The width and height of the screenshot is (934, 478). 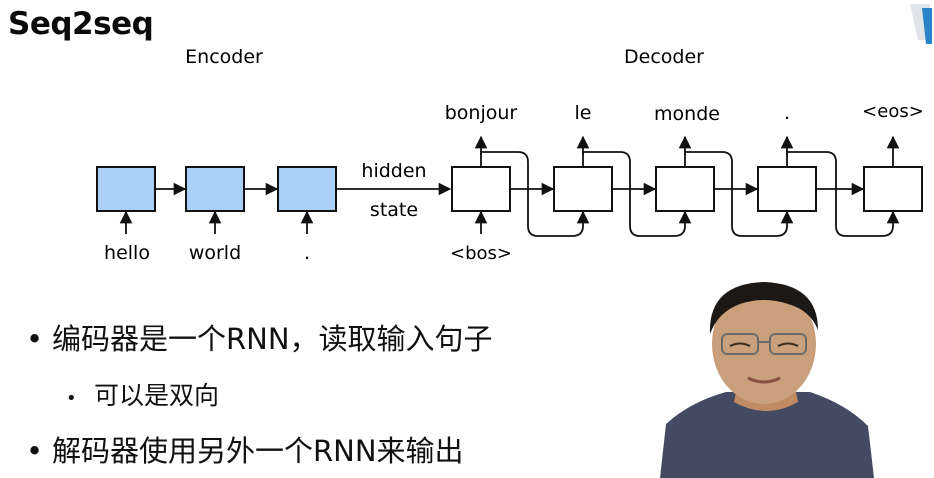 I want to click on decoder-input-bos: <bos>, so click(x=481, y=253).